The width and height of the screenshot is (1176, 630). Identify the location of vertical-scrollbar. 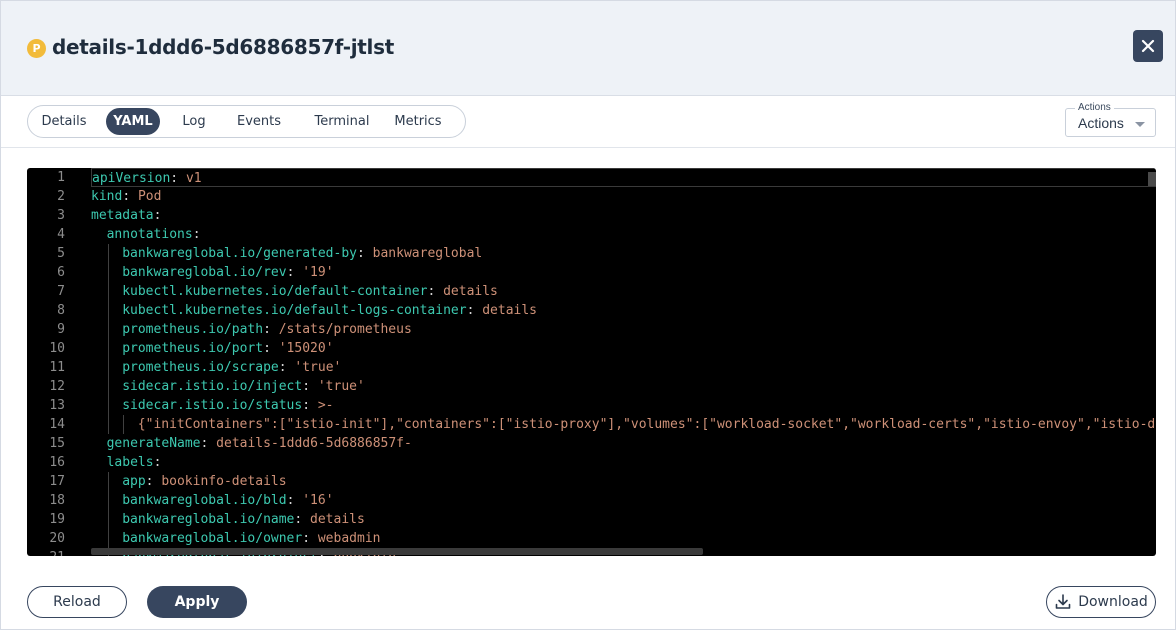
(1152, 179).